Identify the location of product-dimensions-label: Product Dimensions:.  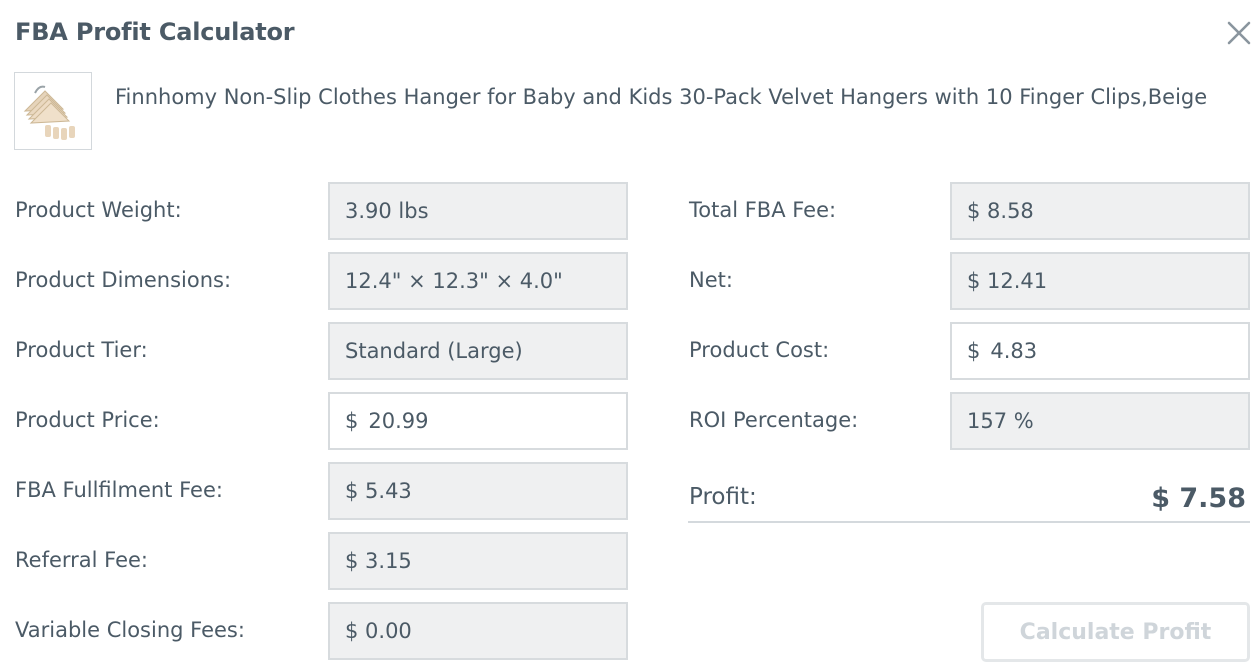
(123, 280).